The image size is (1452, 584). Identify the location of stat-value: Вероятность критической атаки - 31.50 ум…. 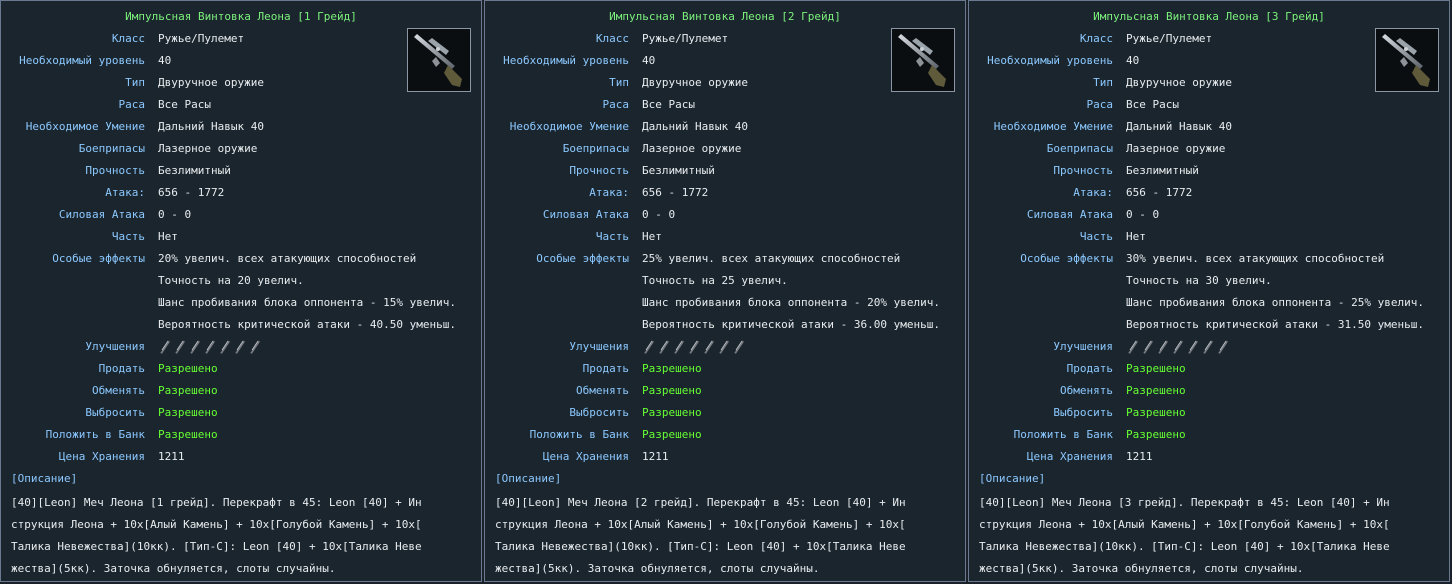
(1275, 324).